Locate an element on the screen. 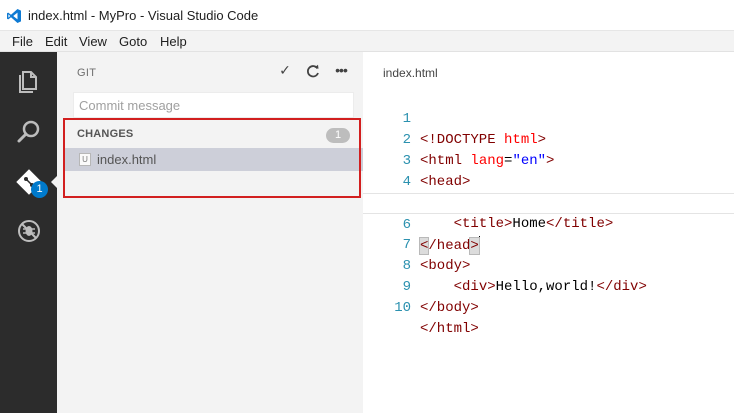  git-changes-badge: 1 is located at coordinates (39, 189).